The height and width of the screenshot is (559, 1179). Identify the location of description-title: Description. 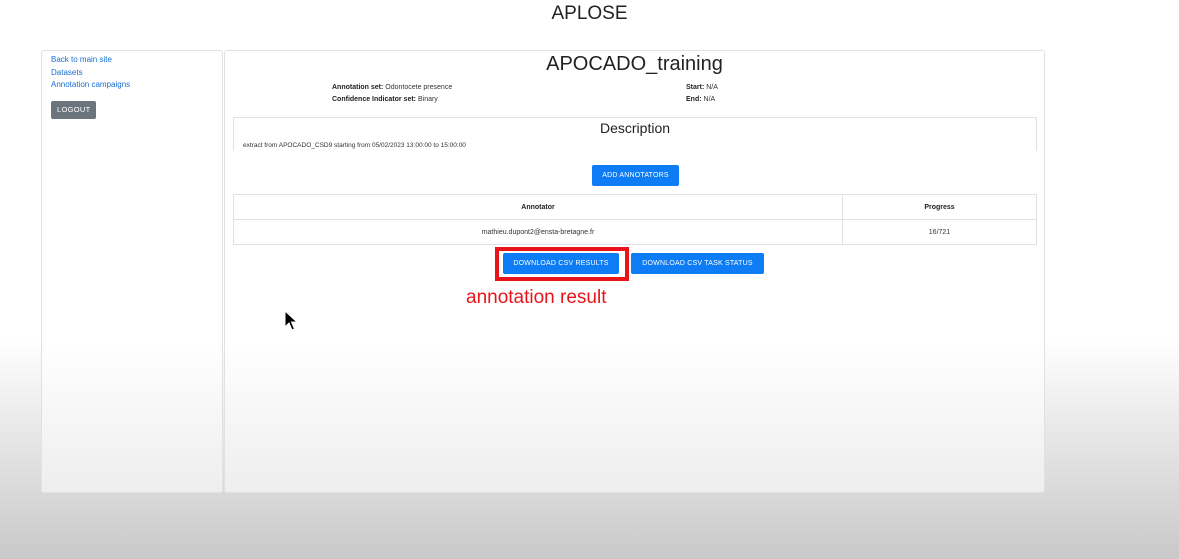
(635, 128).